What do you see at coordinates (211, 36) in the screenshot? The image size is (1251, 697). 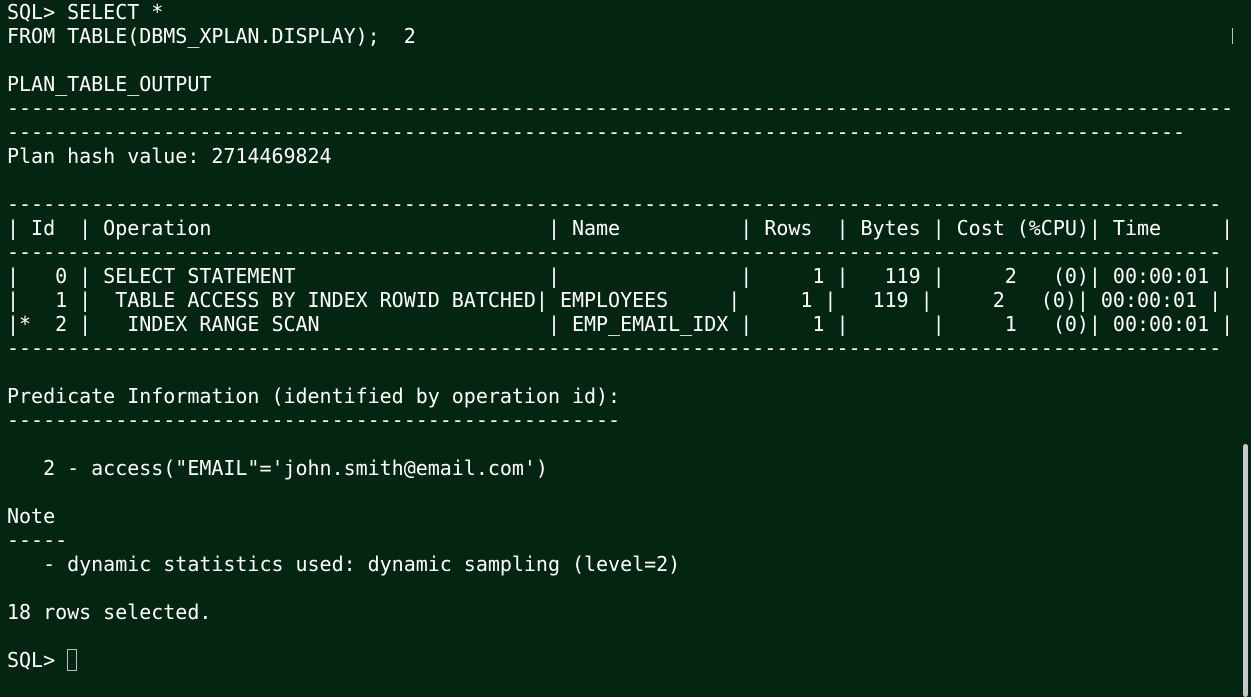 I see `output-line-2: FROM TABLE(DBMS_XPLAN.DISPLAY); 2` at bounding box center [211, 36].